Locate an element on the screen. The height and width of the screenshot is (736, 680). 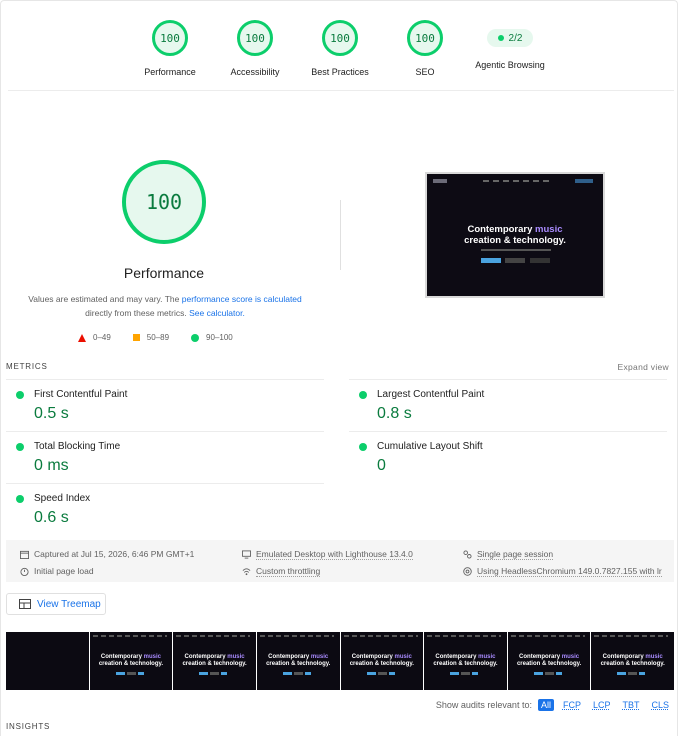
metric-value: 0 ms is located at coordinates (51, 465).